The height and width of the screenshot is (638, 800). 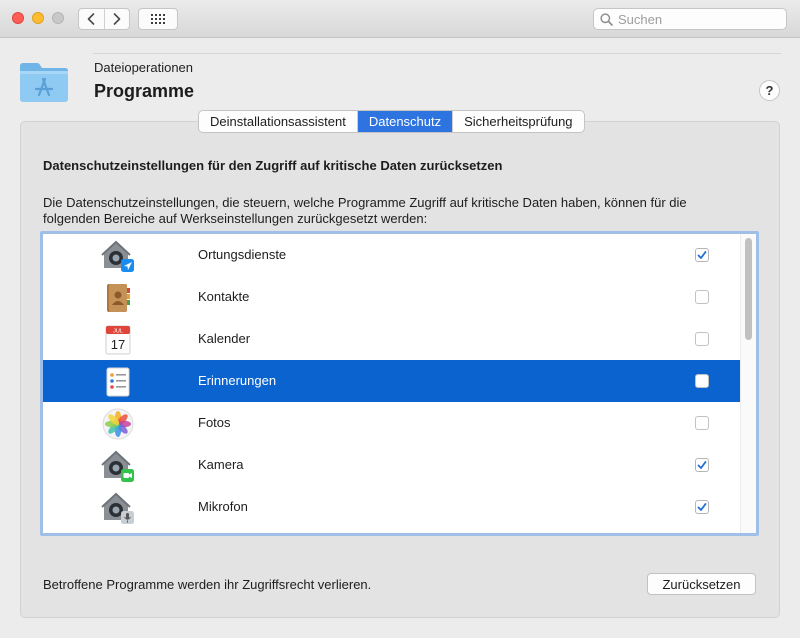 I want to click on reminders-checkbox, so click(x=702, y=381).